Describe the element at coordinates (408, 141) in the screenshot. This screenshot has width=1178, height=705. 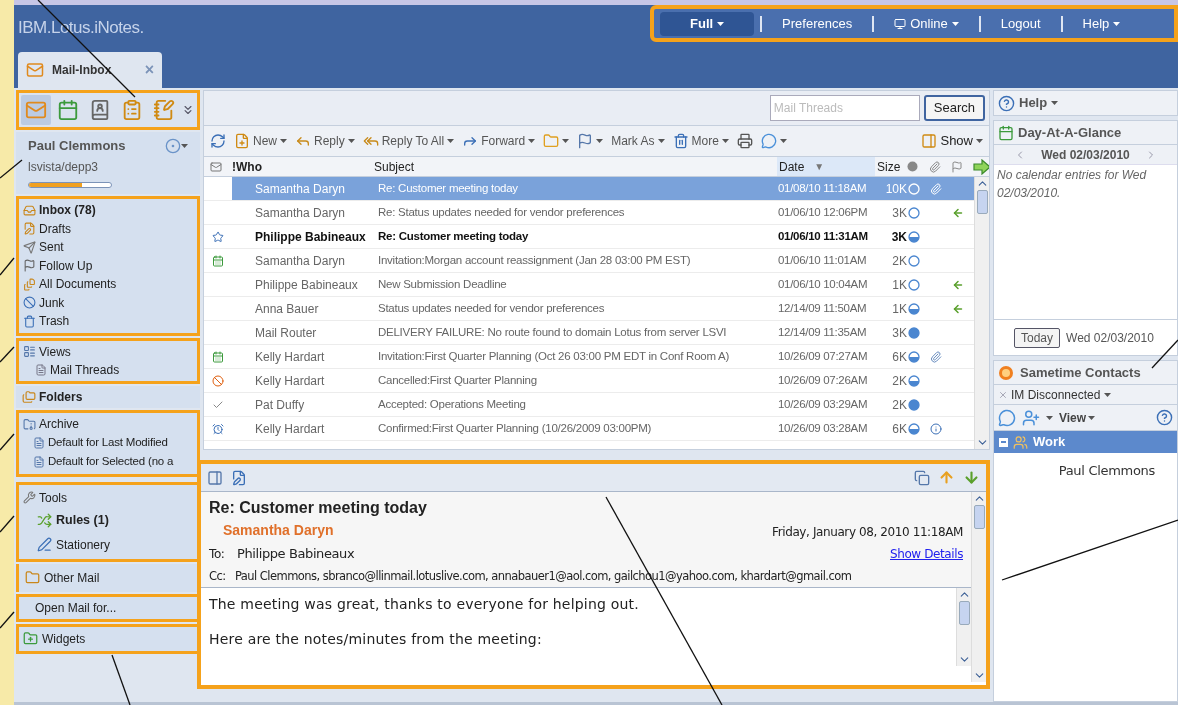
I see `toolbar-button: Reply To All` at that location.